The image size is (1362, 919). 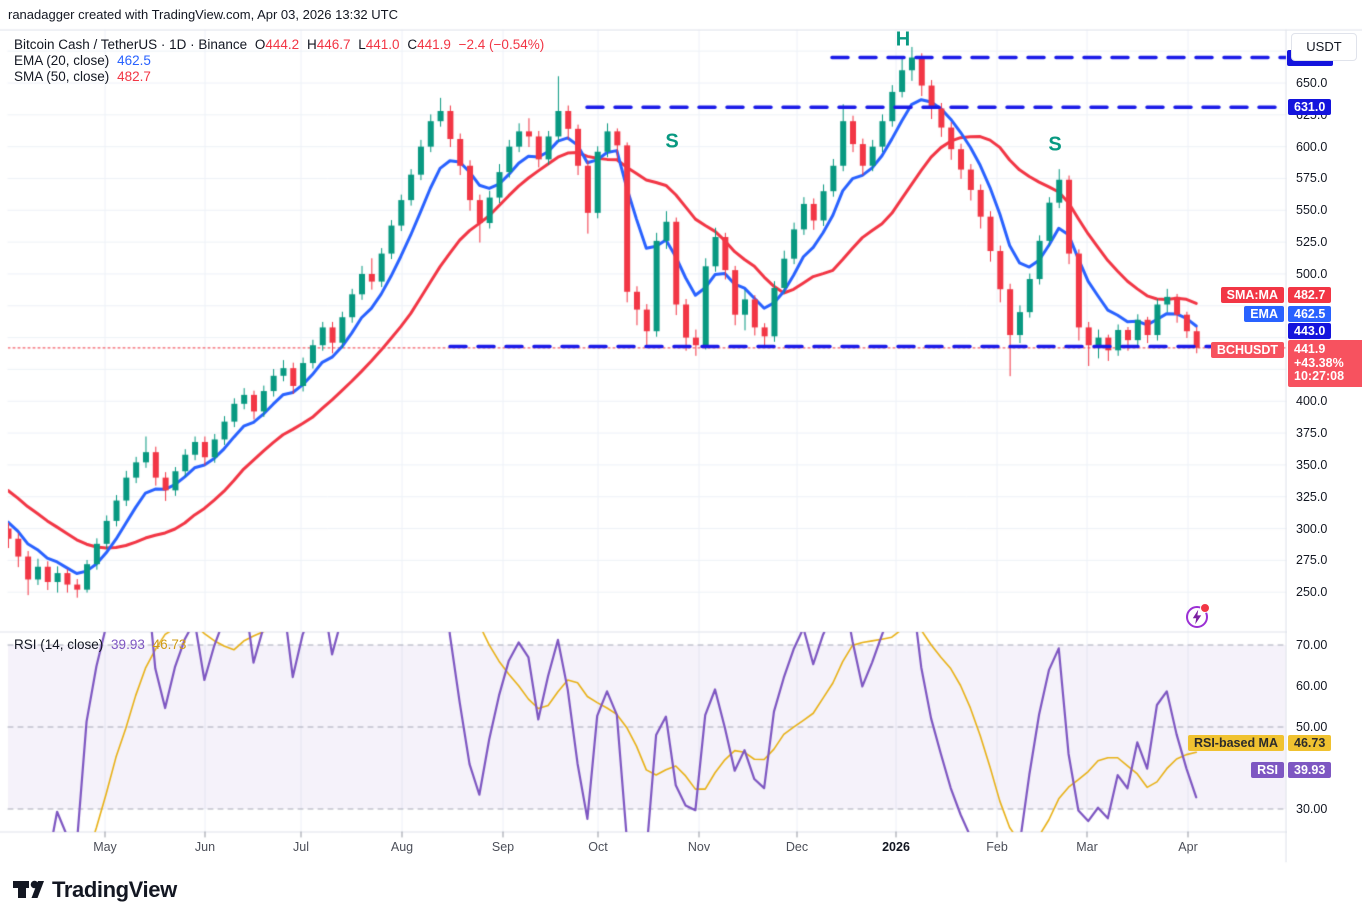 What do you see at coordinates (1205, 608) in the screenshot?
I see `notification-dot` at bounding box center [1205, 608].